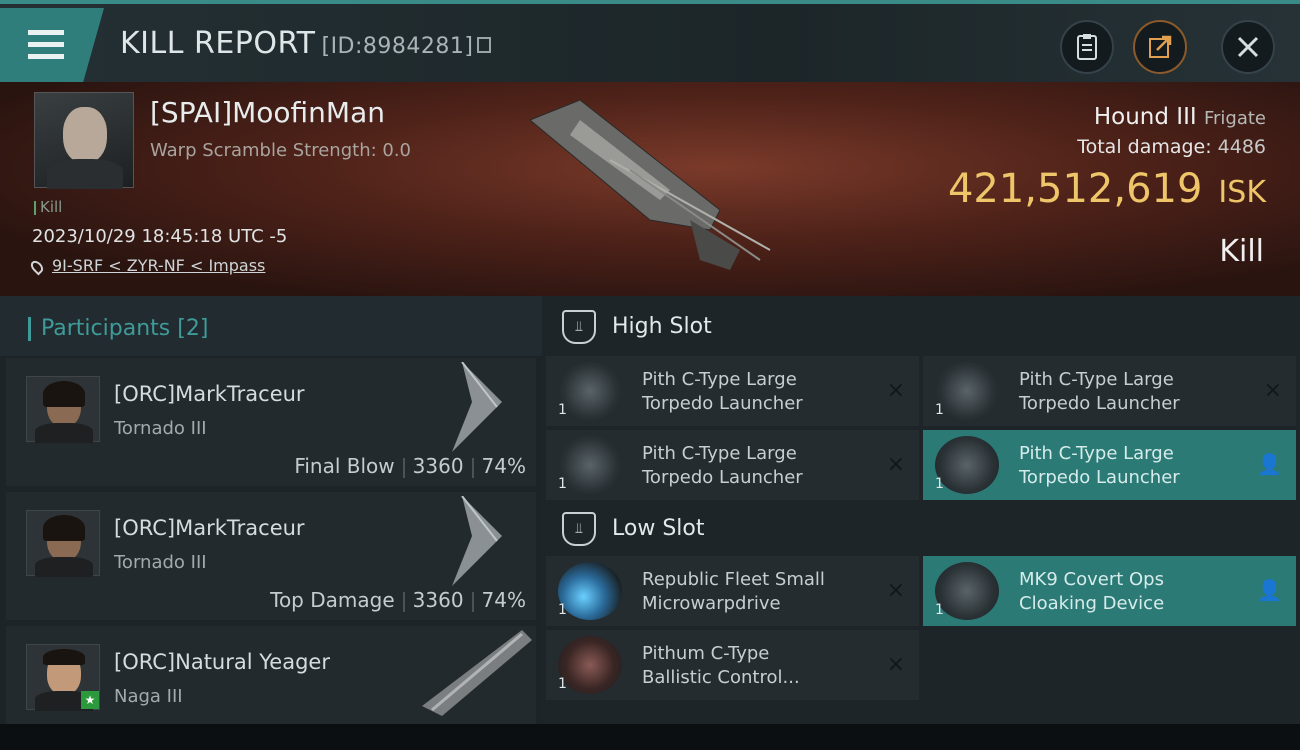  I want to click on participant-name: [ORC]Natural Yeager, so click(222, 662).